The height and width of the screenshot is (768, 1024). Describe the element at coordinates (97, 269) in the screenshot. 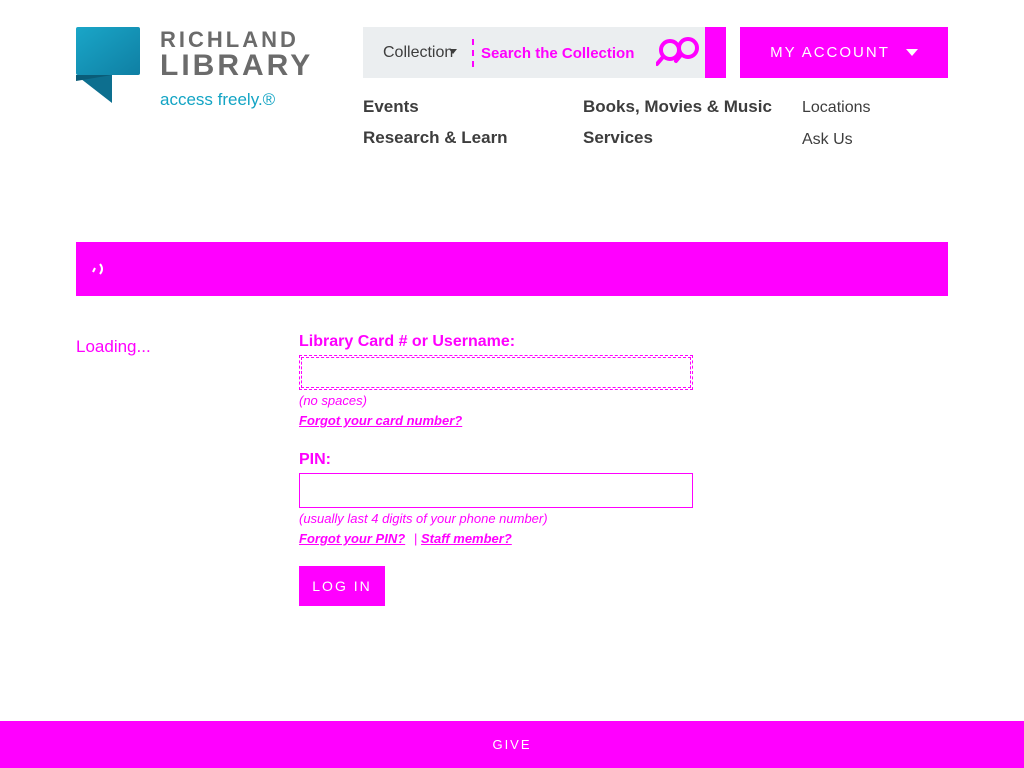

I see `banner-glyph-icon` at that location.